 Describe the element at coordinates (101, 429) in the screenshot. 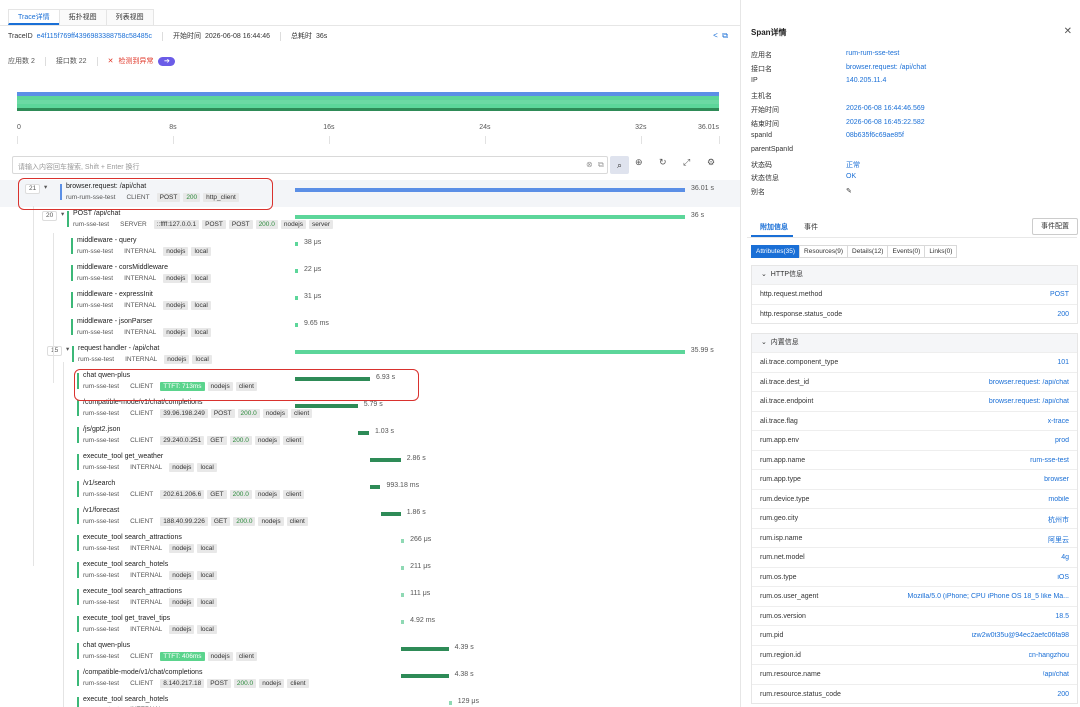

I see `span-name: /js/gpt2.json` at that location.